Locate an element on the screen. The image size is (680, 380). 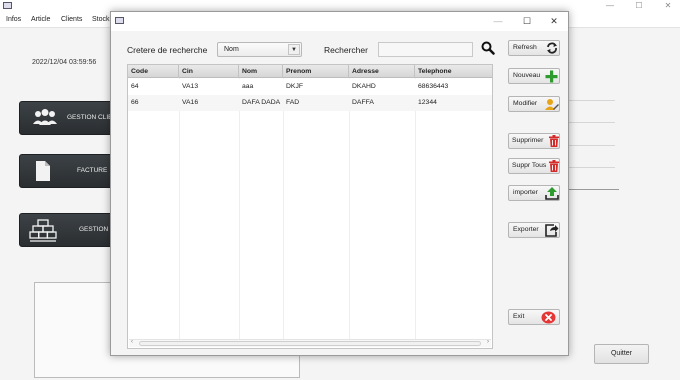
supprimer-button: Supprimer is located at coordinates (534, 141).